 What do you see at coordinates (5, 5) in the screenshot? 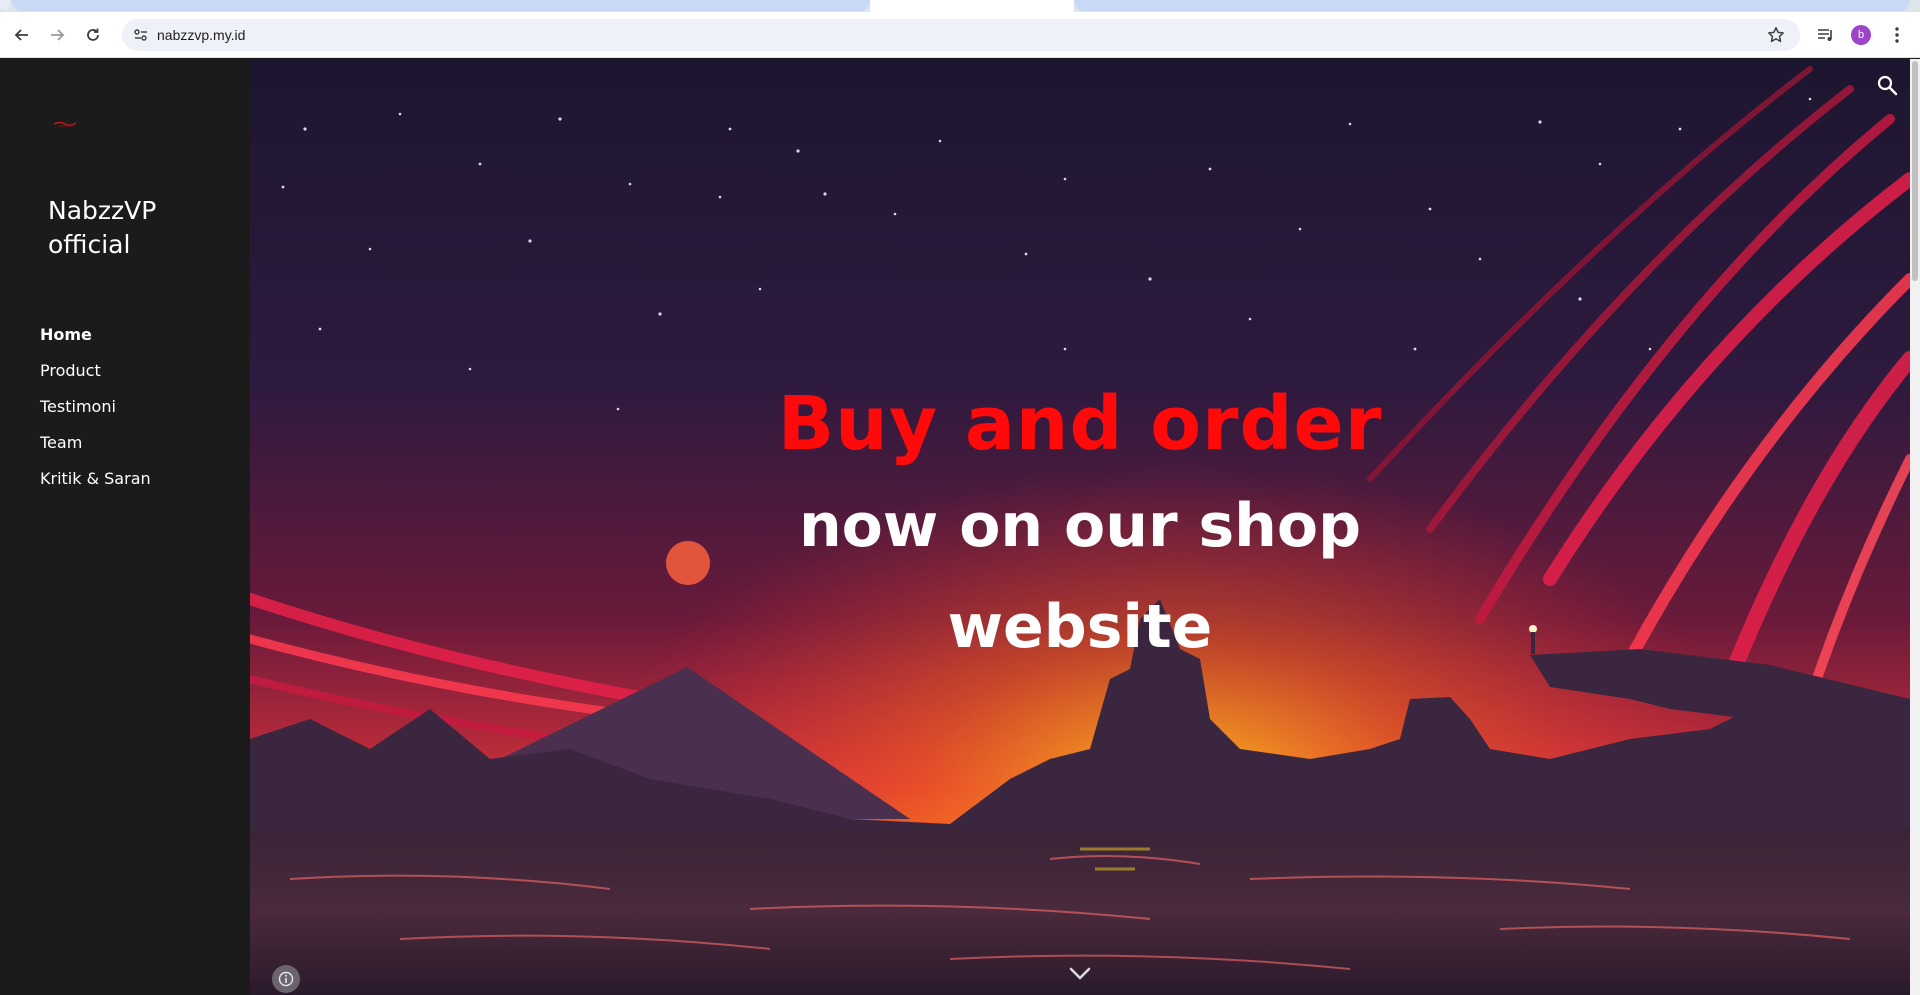
I see `tab-edge` at bounding box center [5, 5].